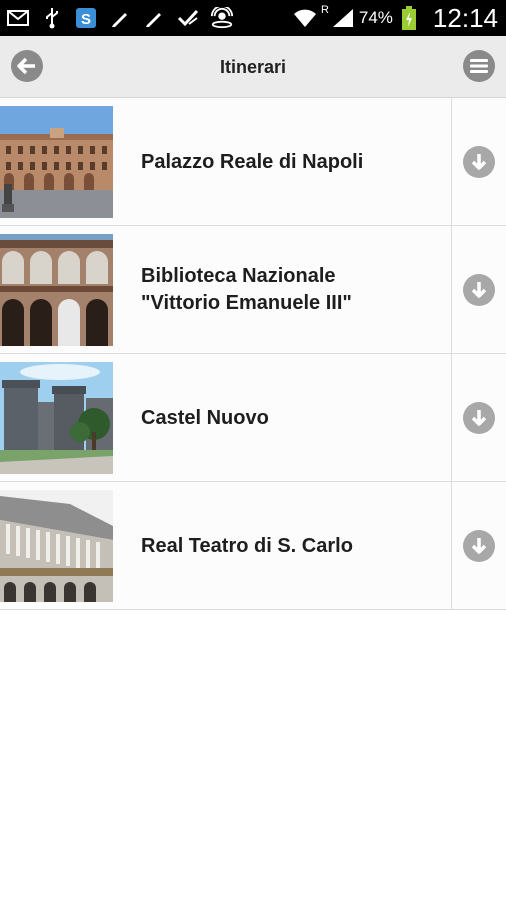  What do you see at coordinates (343, 18) in the screenshot?
I see `signal-icon` at bounding box center [343, 18].